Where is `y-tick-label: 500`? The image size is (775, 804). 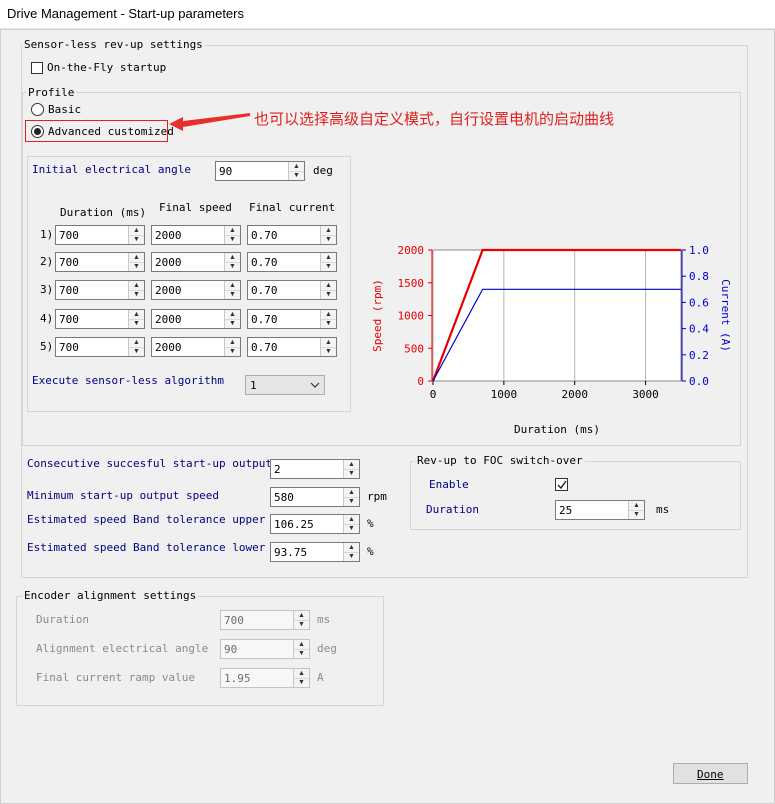
y-tick-label: 500 is located at coordinates (414, 348).